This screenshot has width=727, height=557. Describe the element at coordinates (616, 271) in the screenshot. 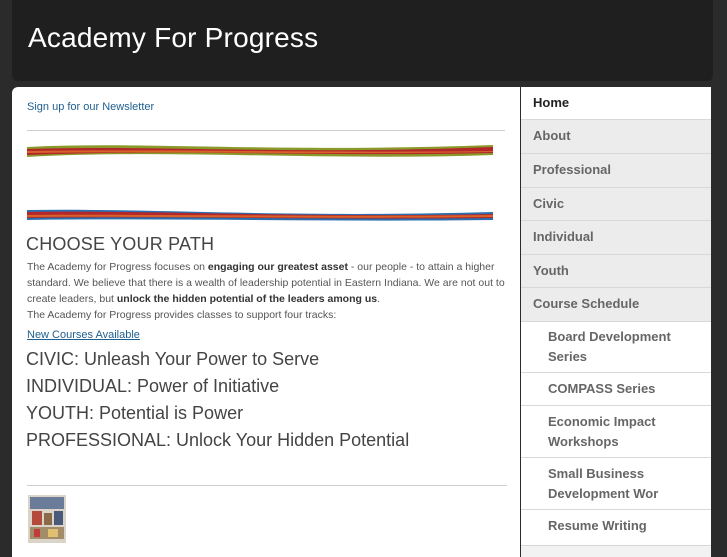

I see `nav-item-youth: Youth` at that location.